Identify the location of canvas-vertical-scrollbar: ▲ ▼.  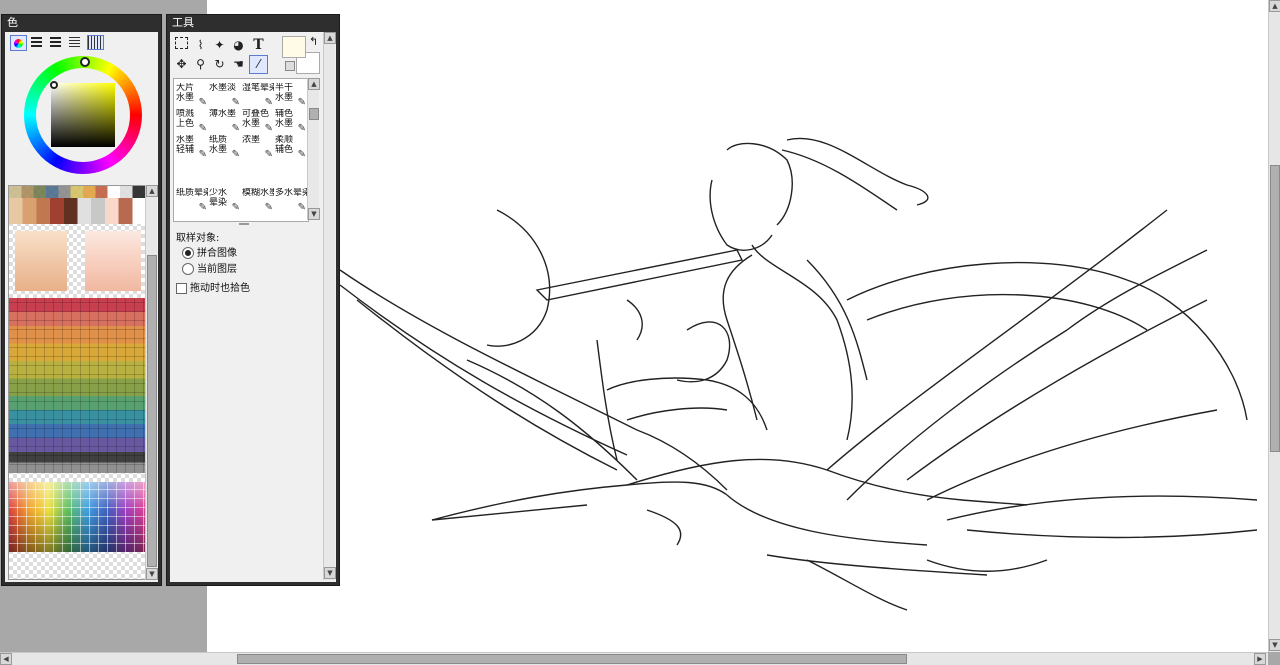
(1274, 326).